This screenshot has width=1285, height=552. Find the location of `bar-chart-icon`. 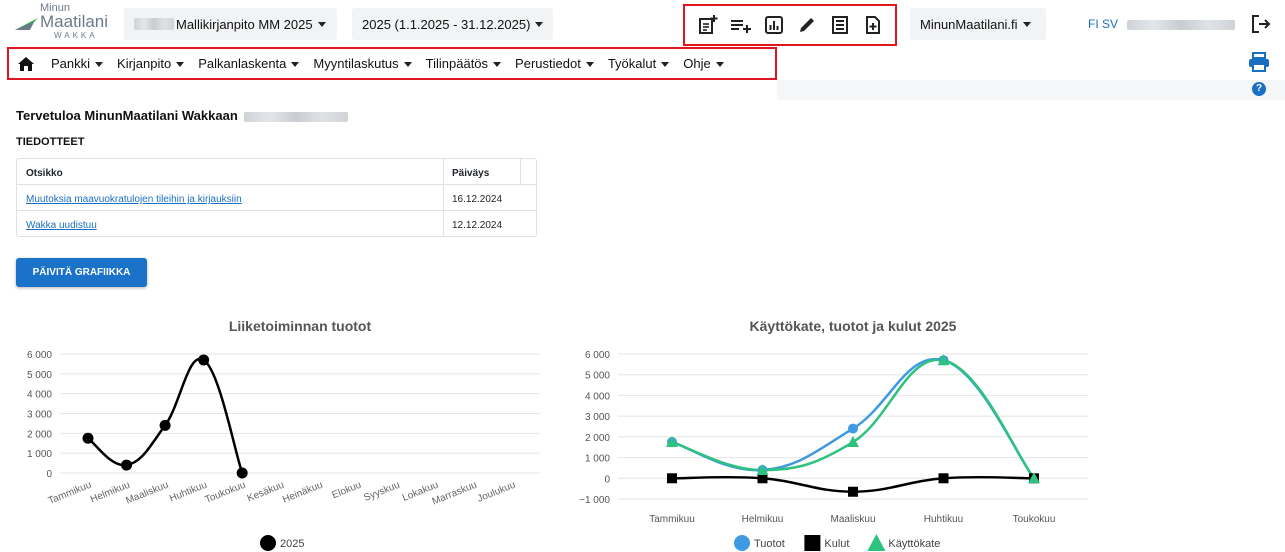

bar-chart-icon is located at coordinates (774, 25).